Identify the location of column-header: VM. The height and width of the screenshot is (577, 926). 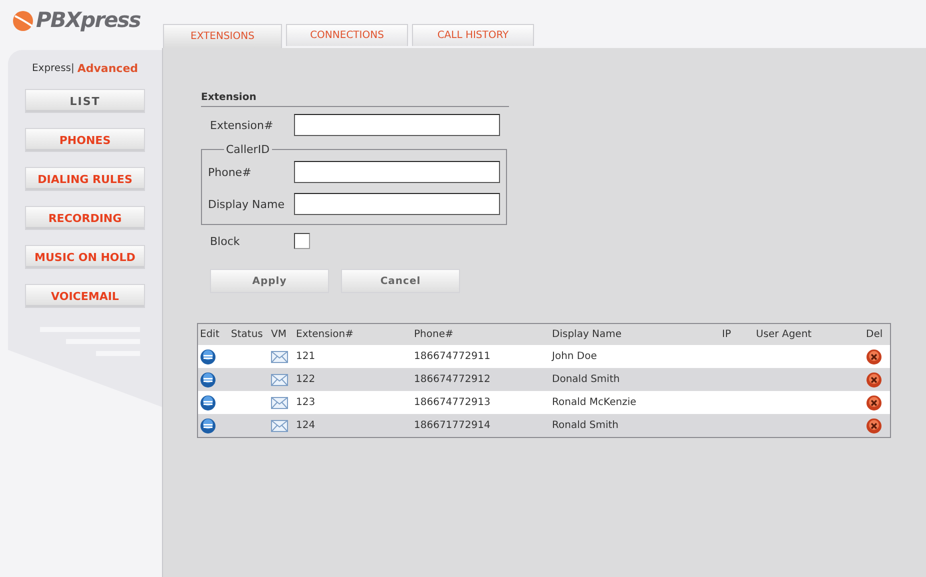
(279, 334).